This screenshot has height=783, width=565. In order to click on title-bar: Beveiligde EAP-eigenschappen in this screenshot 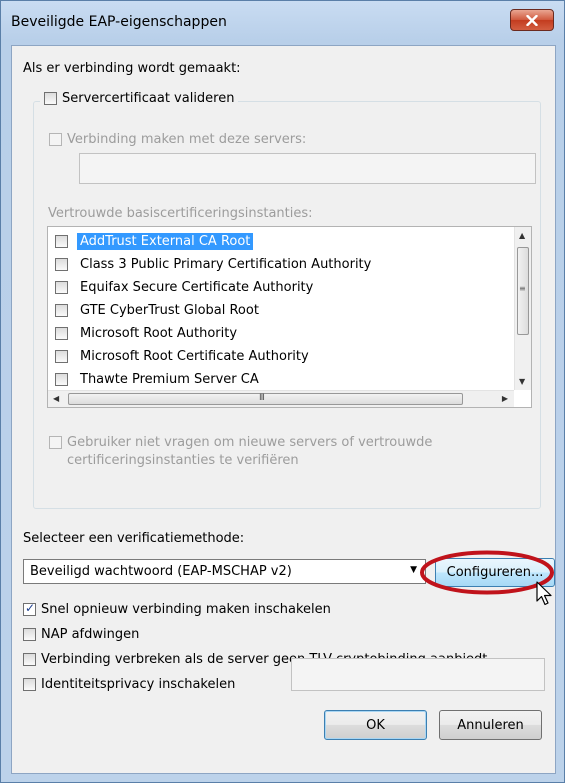, I will do `click(282, 23)`.